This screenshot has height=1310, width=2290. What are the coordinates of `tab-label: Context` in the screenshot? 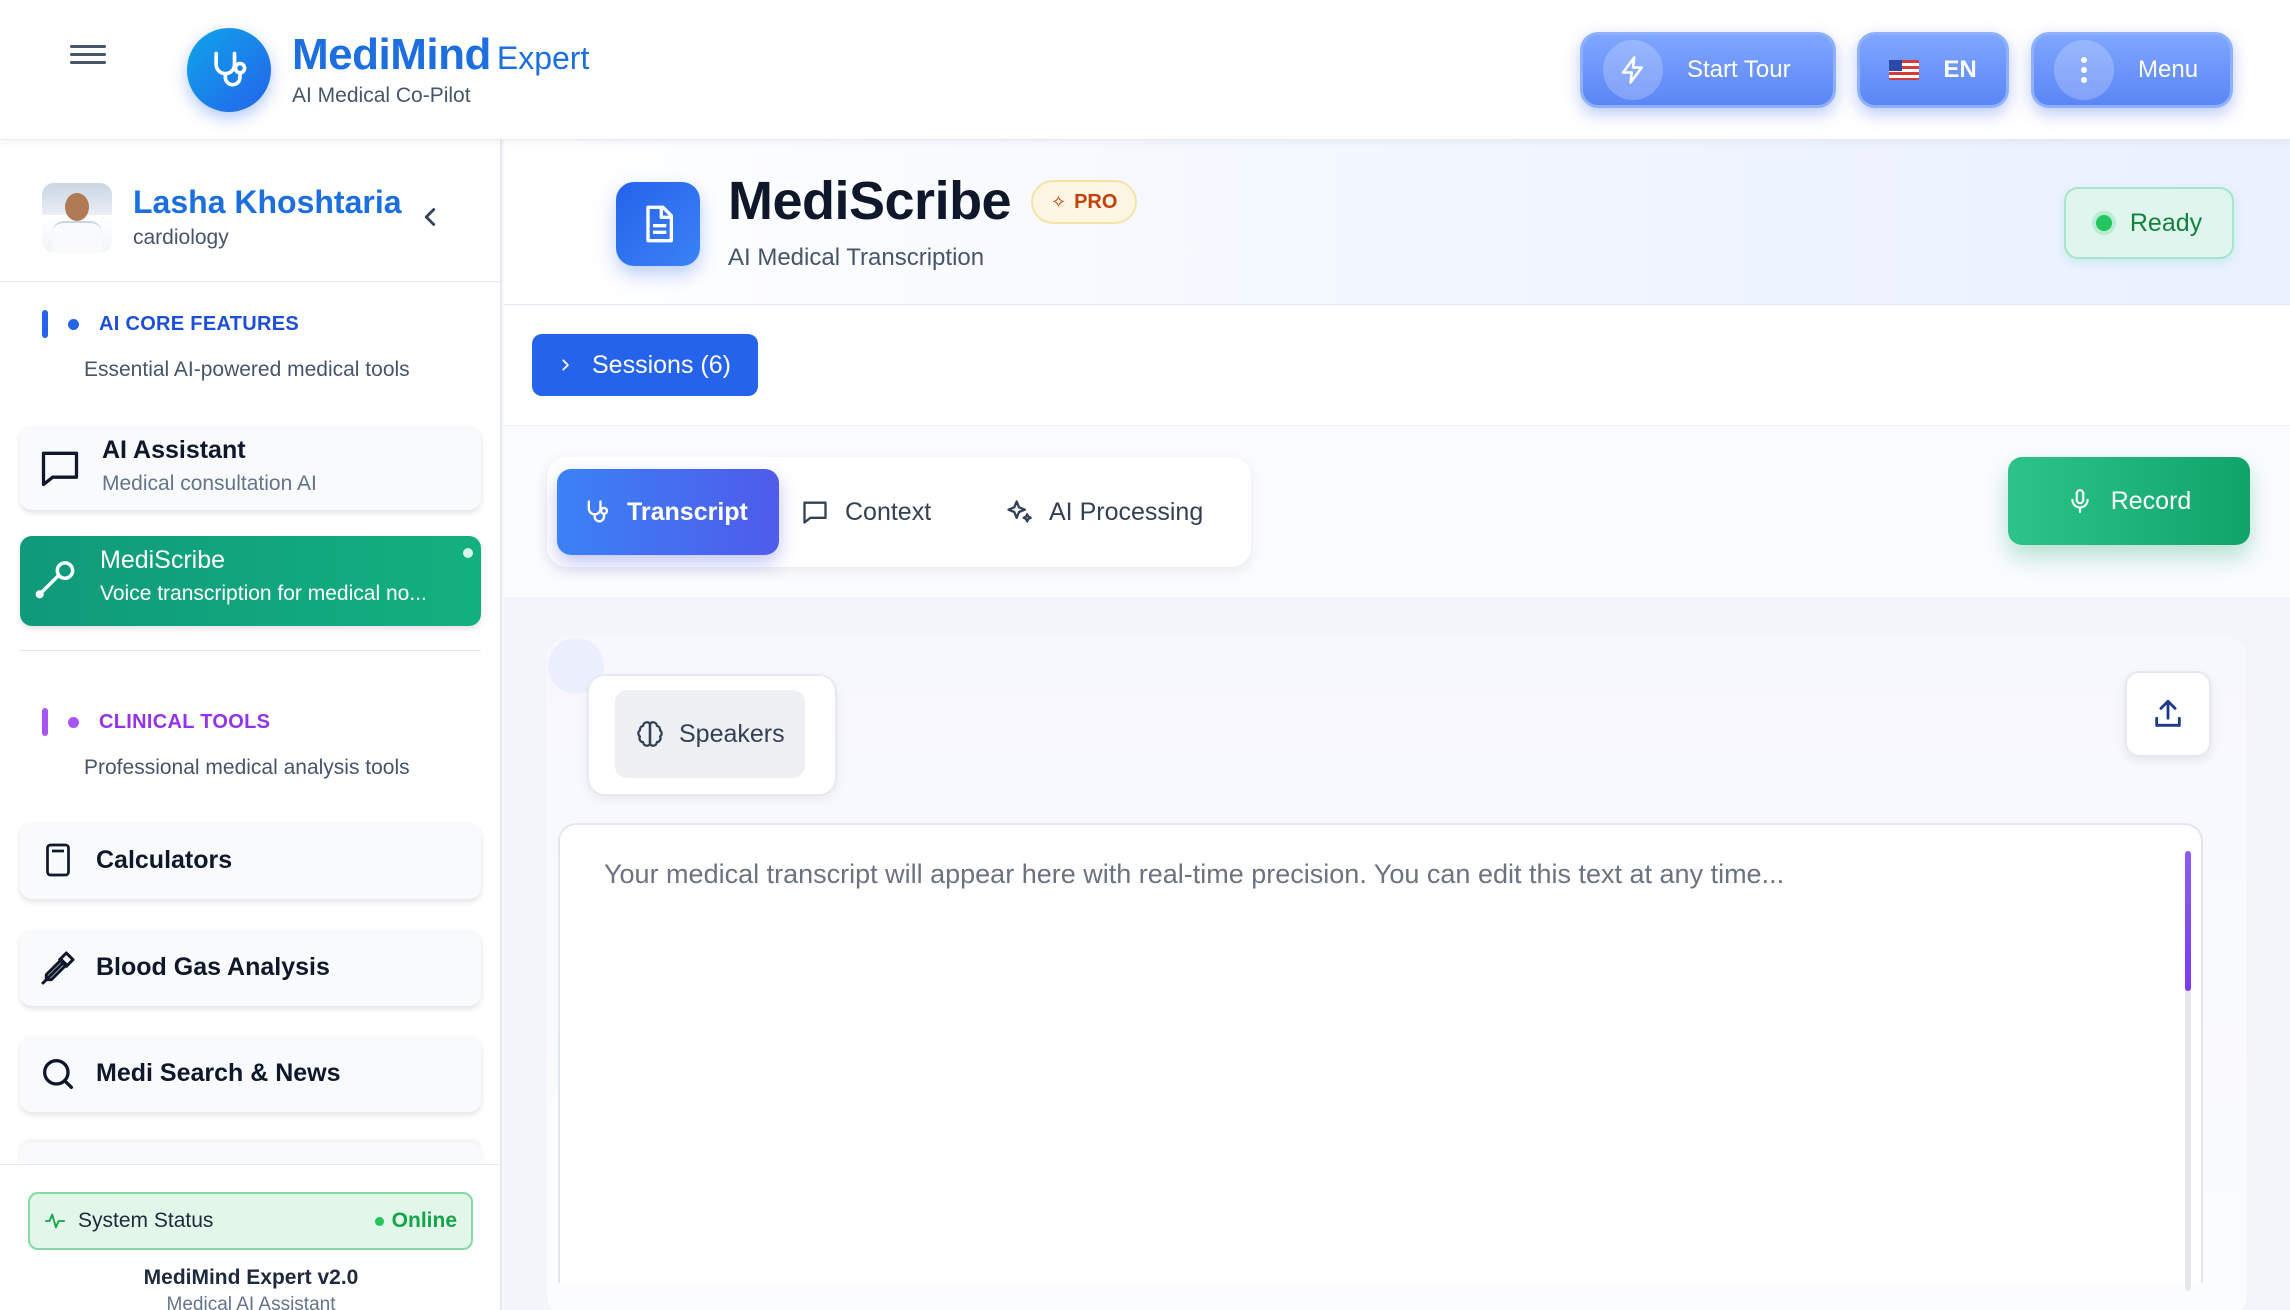 It's located at (888, 511).